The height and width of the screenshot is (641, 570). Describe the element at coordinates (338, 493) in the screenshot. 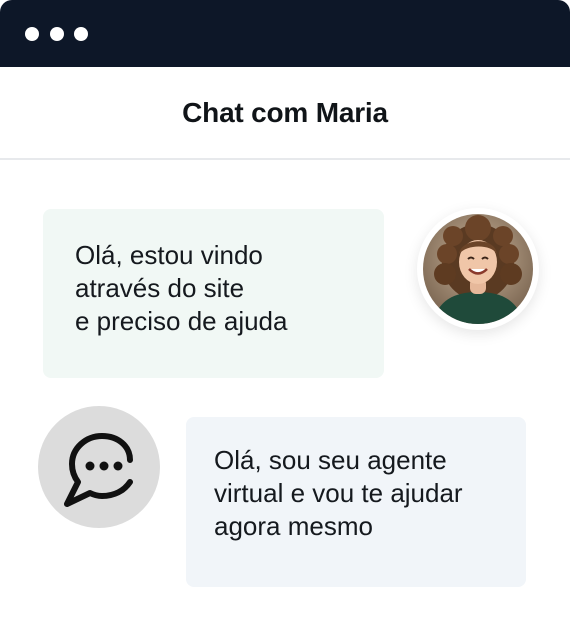

I see `message-line: virtual e vou te ajudar` at that location.